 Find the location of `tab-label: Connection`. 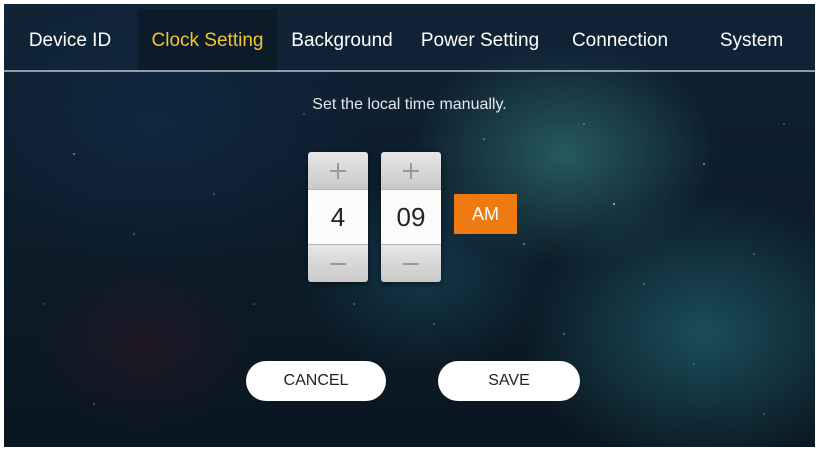

tab-label: Connection is located at coordinates (620, 40).